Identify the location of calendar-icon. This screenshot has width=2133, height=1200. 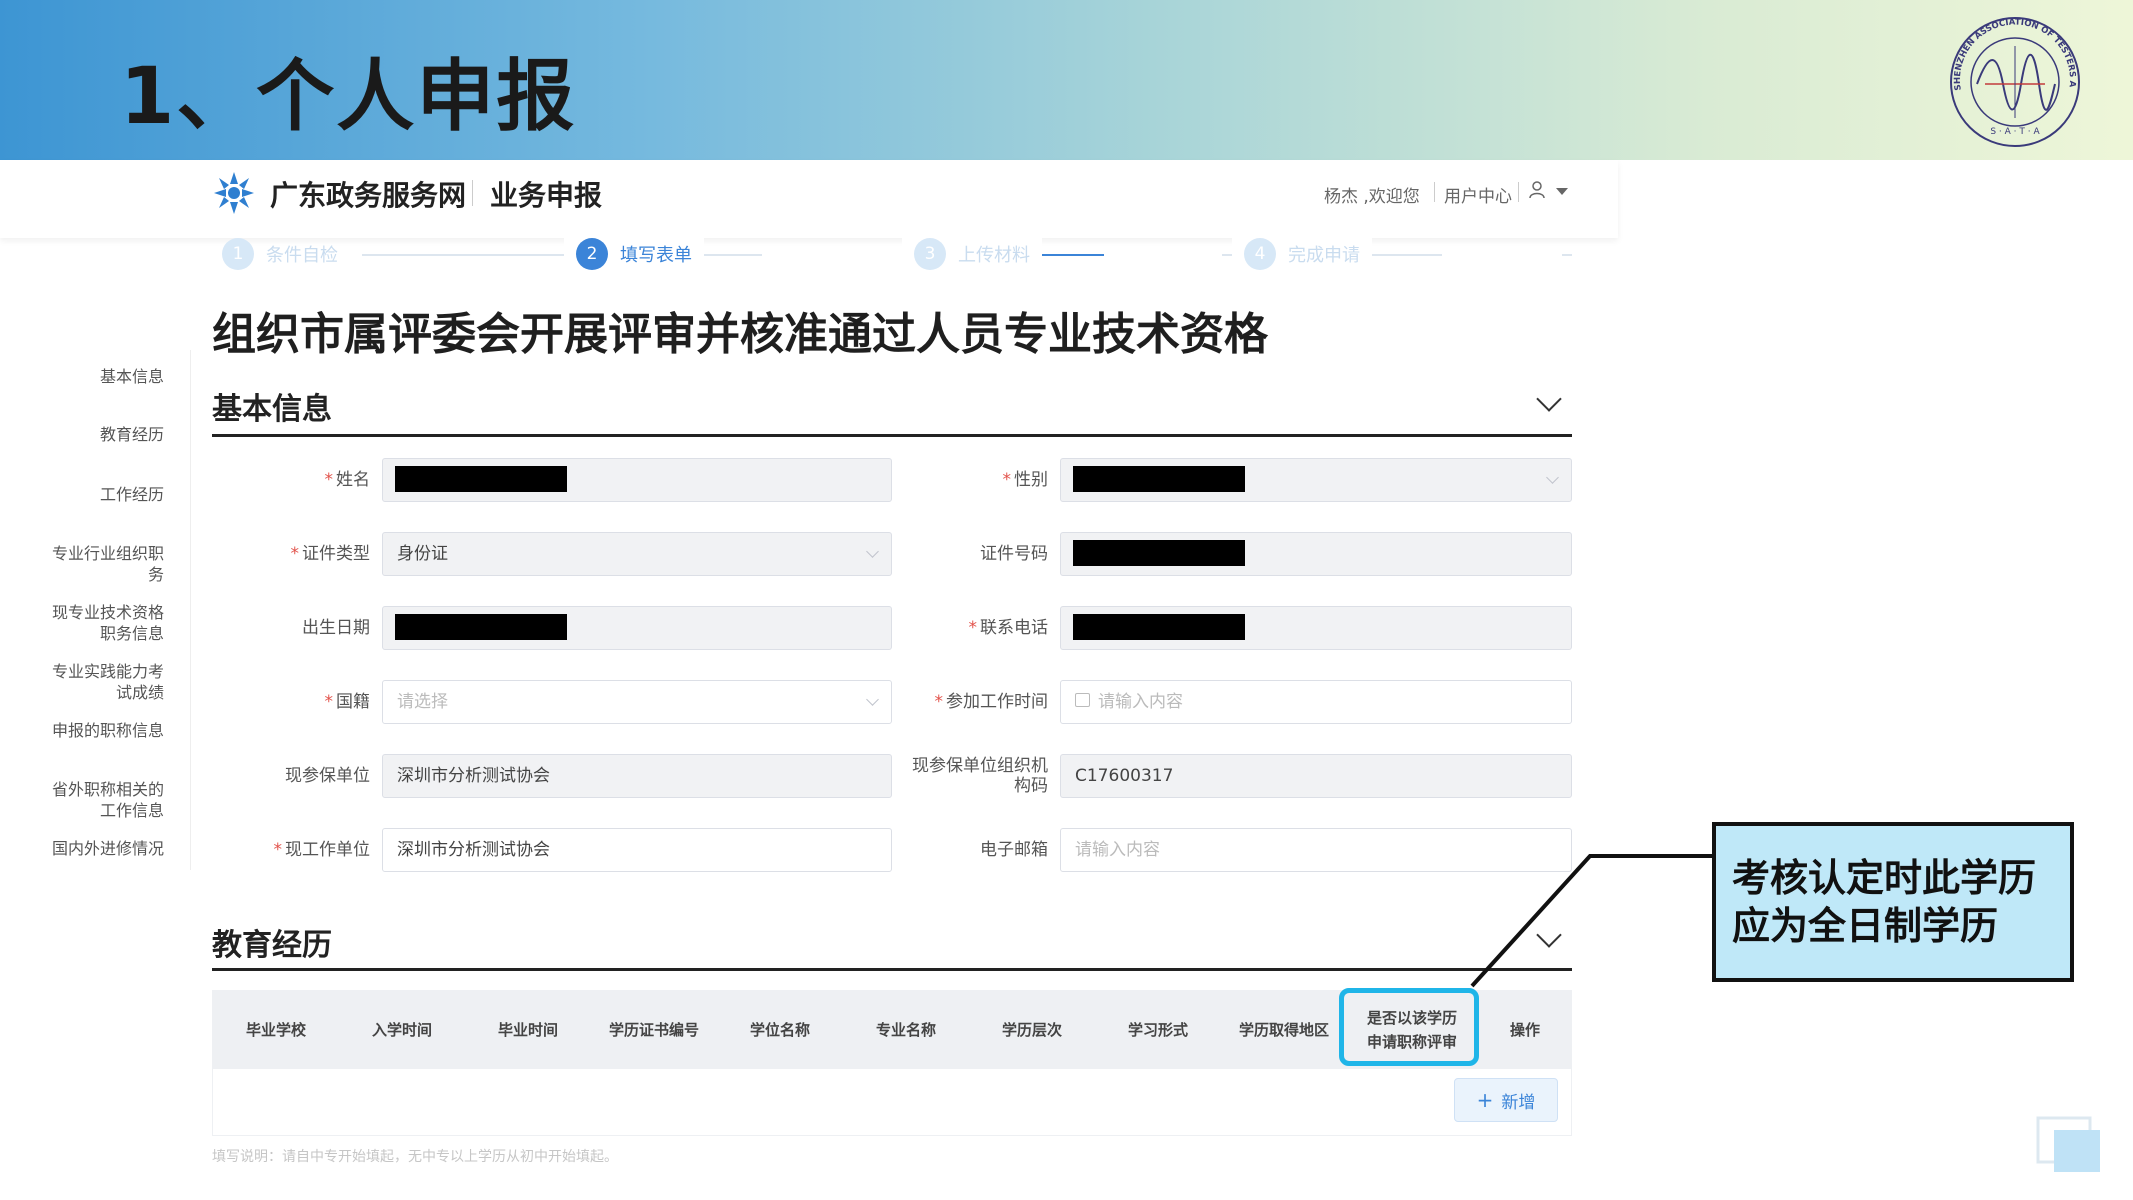
(1082, 700).